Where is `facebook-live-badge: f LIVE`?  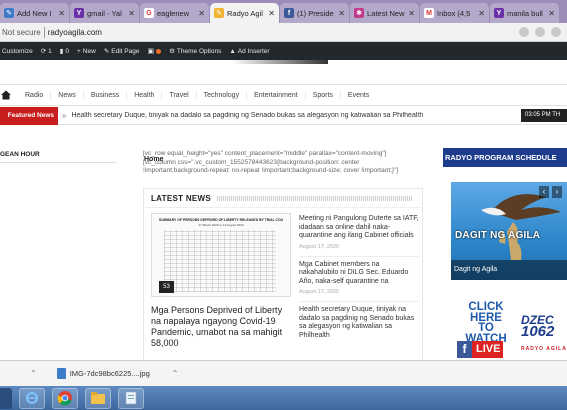 facebook-live-badge: f LIVE is located at coordinates (480, 349).